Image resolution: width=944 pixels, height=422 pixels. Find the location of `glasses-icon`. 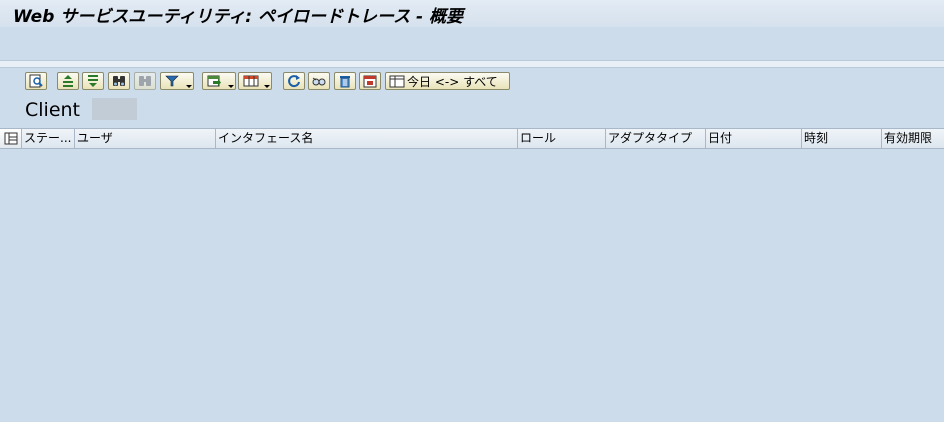

glasses-icon is located at coordinates (319, 81).